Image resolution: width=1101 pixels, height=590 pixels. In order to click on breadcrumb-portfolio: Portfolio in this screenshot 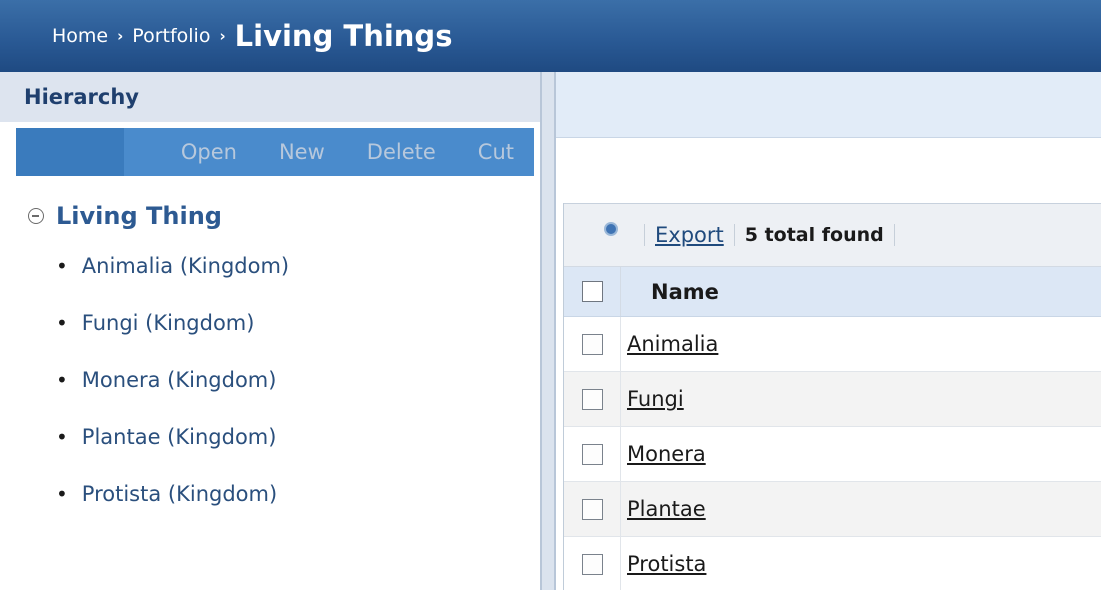, I will do `click(171, 36)`.